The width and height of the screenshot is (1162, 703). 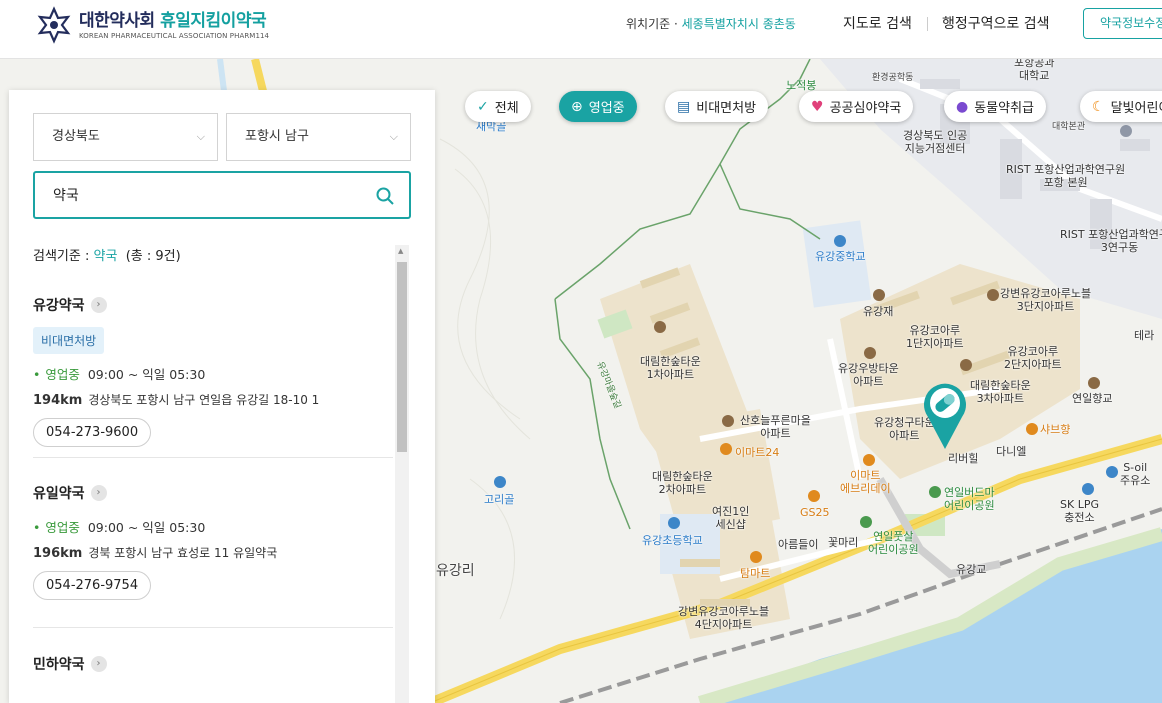 I want to click on filter-chip-all: ✓ 전체, so click(x=498, y=106).